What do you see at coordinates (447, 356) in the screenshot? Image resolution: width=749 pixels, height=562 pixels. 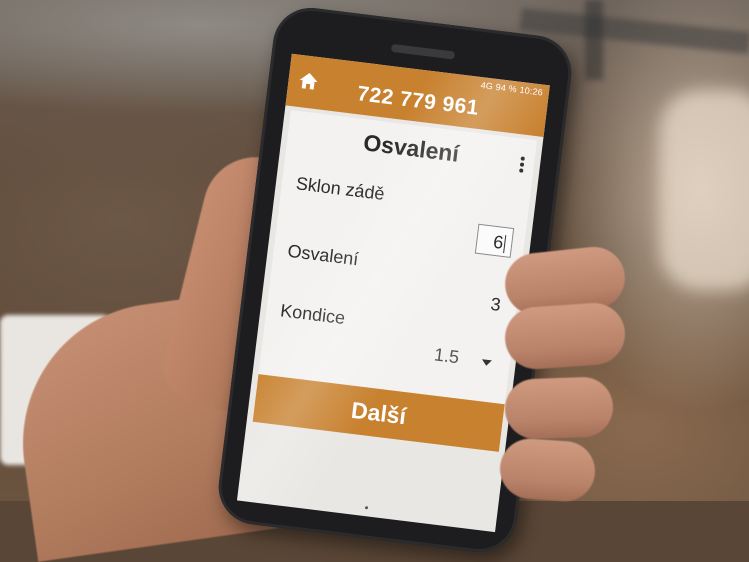 I see `kondice-value: 1.5` at bounding box center [447, 356].